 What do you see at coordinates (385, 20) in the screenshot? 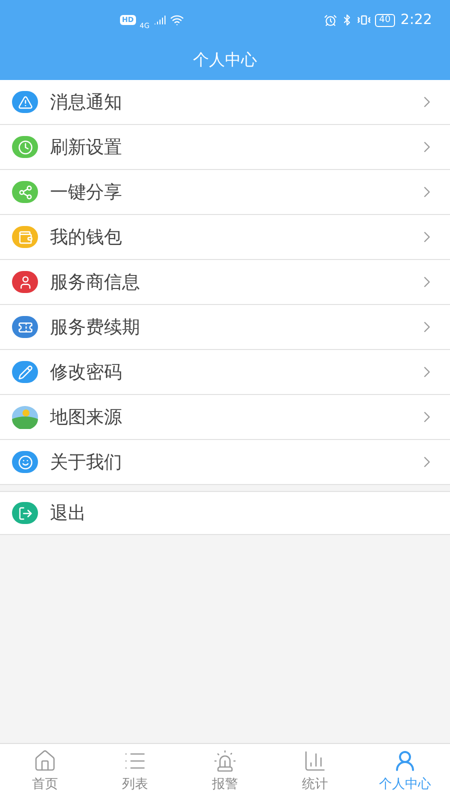
I see `battery-indicator: 40` at bounding box center [385, 20].